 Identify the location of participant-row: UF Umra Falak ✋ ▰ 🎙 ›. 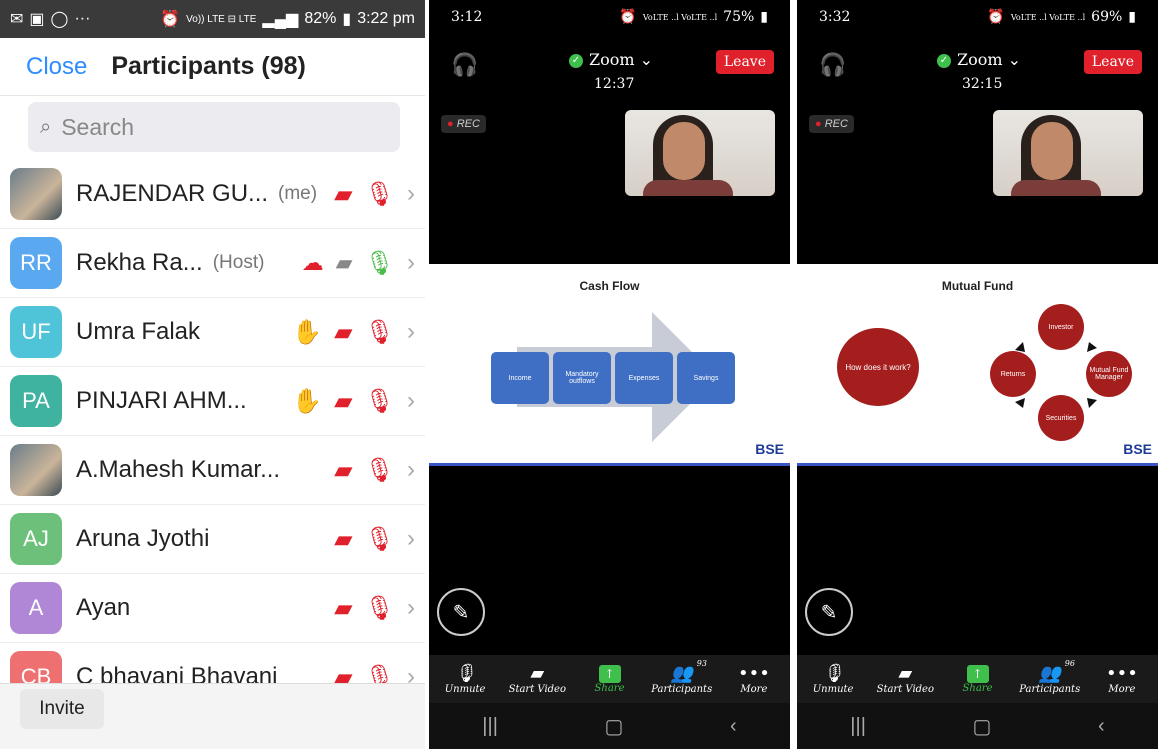
(212, 332).